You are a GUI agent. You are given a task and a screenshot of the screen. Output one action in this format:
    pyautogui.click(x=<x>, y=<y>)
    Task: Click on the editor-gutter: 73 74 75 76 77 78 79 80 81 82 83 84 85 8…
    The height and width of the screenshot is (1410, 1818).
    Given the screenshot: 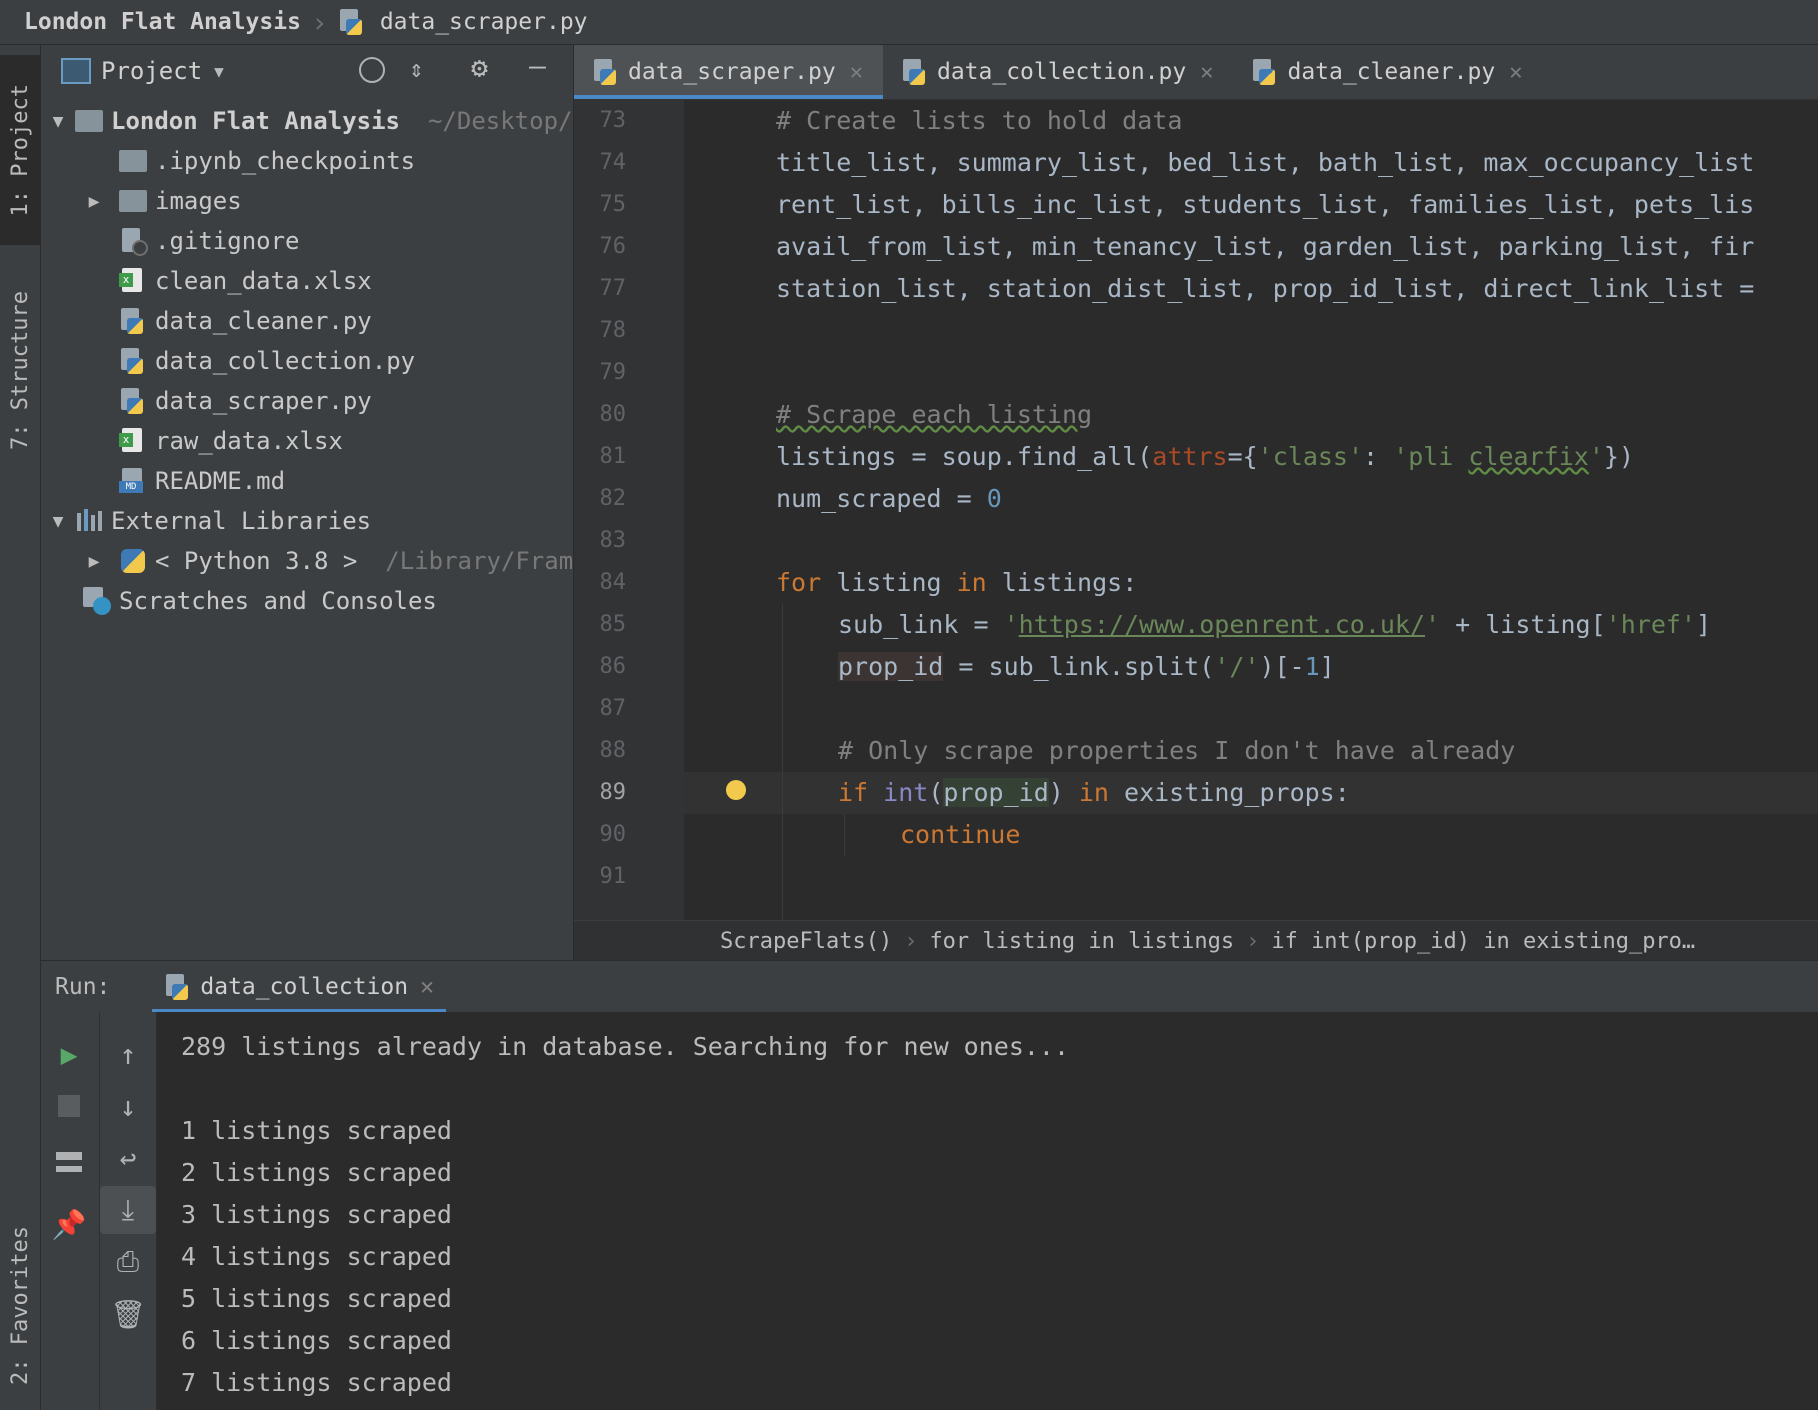 What is the action you would take?
    pyautogui.click(x=638, y=510)
    